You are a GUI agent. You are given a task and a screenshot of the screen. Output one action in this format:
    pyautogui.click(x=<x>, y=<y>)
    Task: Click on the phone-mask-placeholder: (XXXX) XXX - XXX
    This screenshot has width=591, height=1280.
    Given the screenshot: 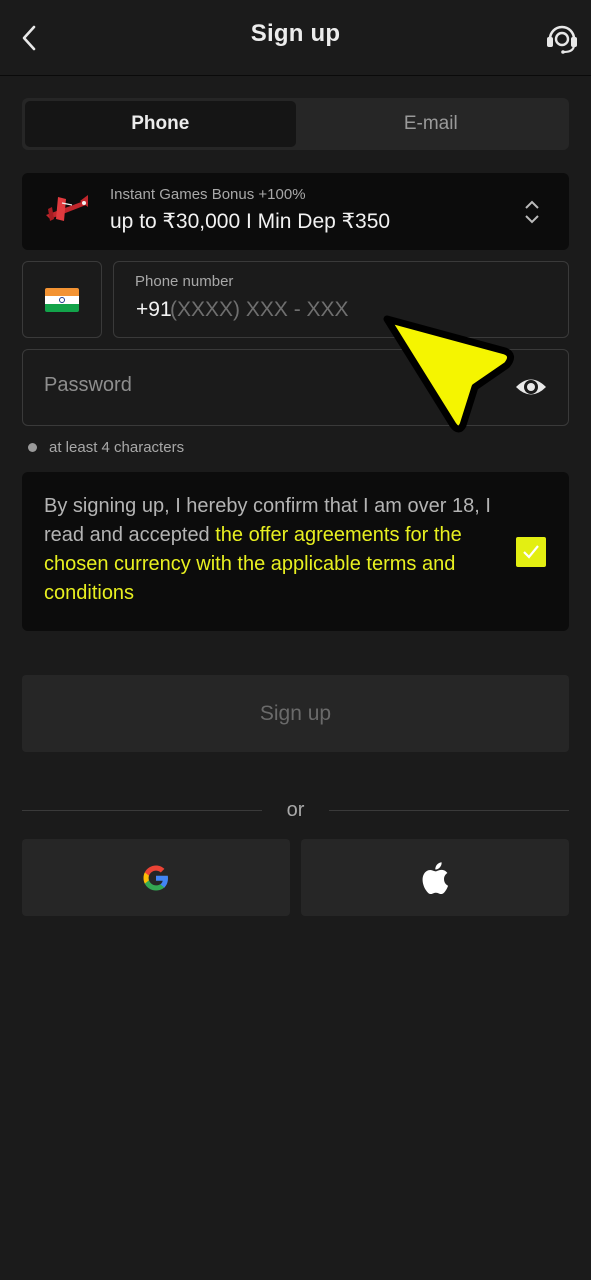 What is the action you would take?
    pyautogui.click(x=259, y=309)
    